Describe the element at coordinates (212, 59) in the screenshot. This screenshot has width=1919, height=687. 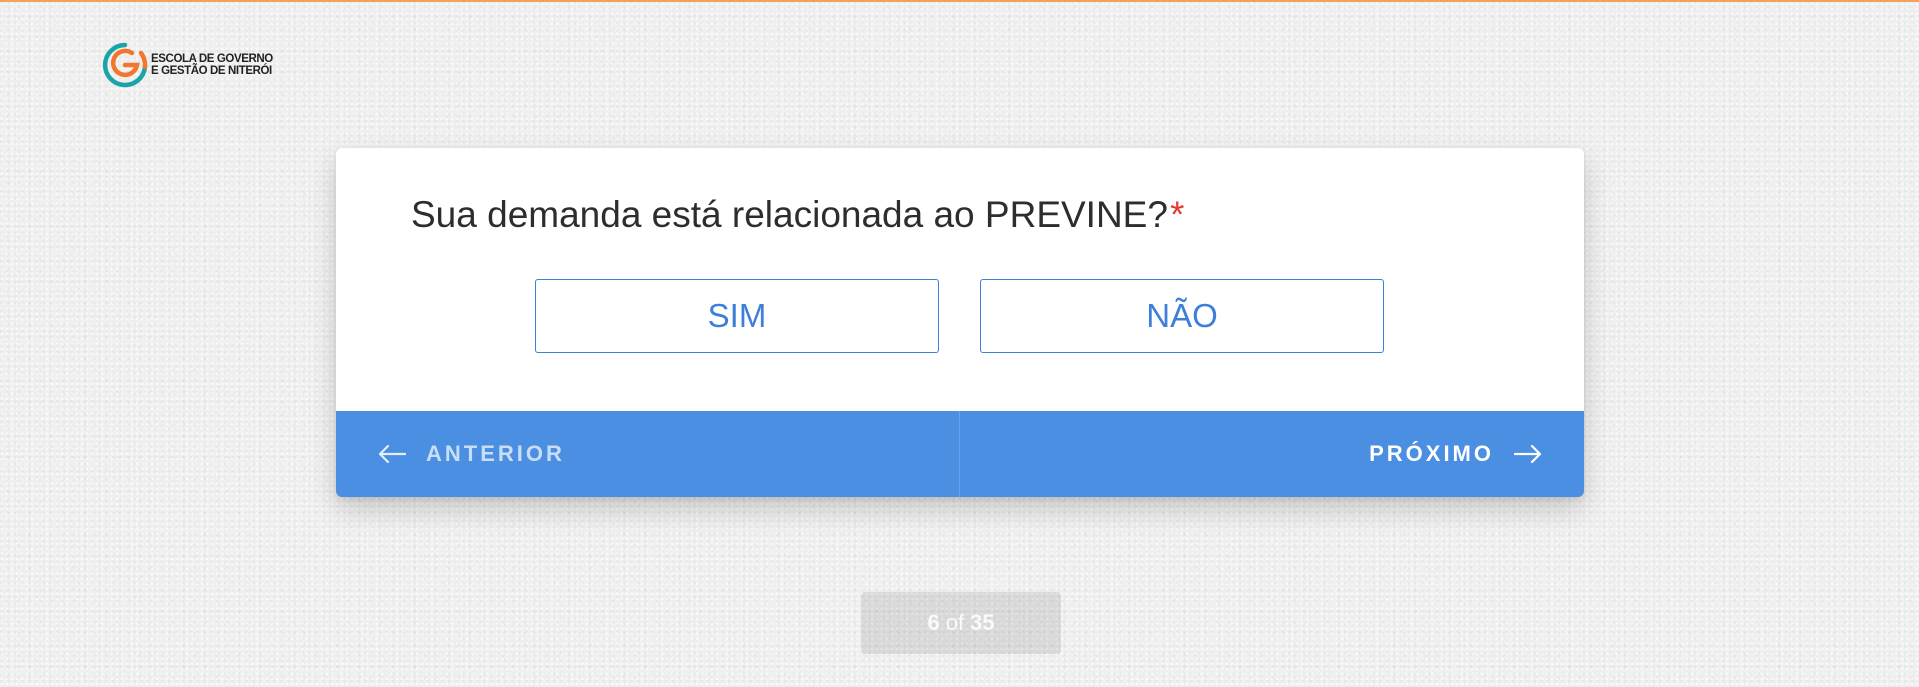
I see `logo-line-1: ESCOLA DE GOVERNO` at that location.